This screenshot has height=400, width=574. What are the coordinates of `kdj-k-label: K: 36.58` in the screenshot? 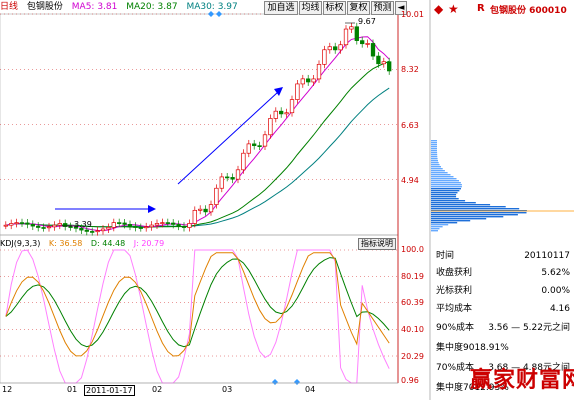 It's located at (65, 243).